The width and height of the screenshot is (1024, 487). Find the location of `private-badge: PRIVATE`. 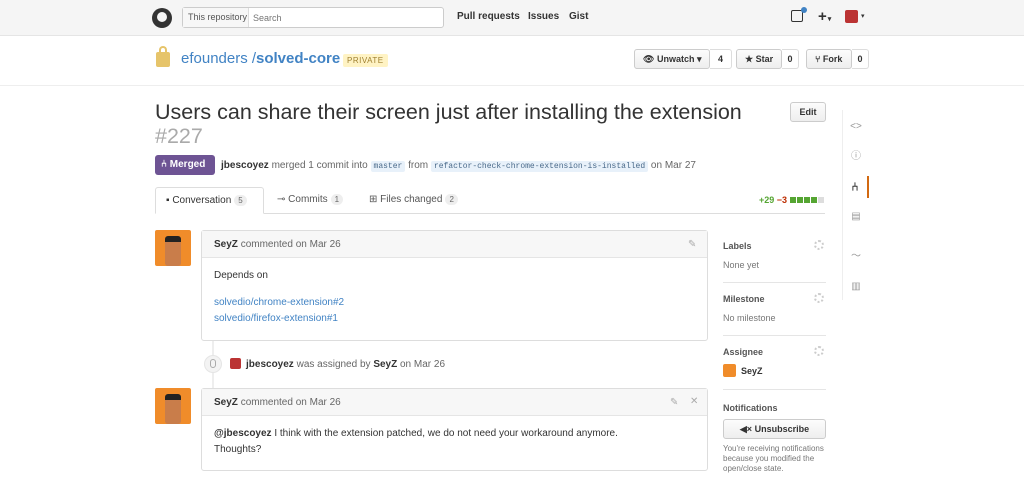

private-badge: PRIVATE is located at coordinates (365, 60).